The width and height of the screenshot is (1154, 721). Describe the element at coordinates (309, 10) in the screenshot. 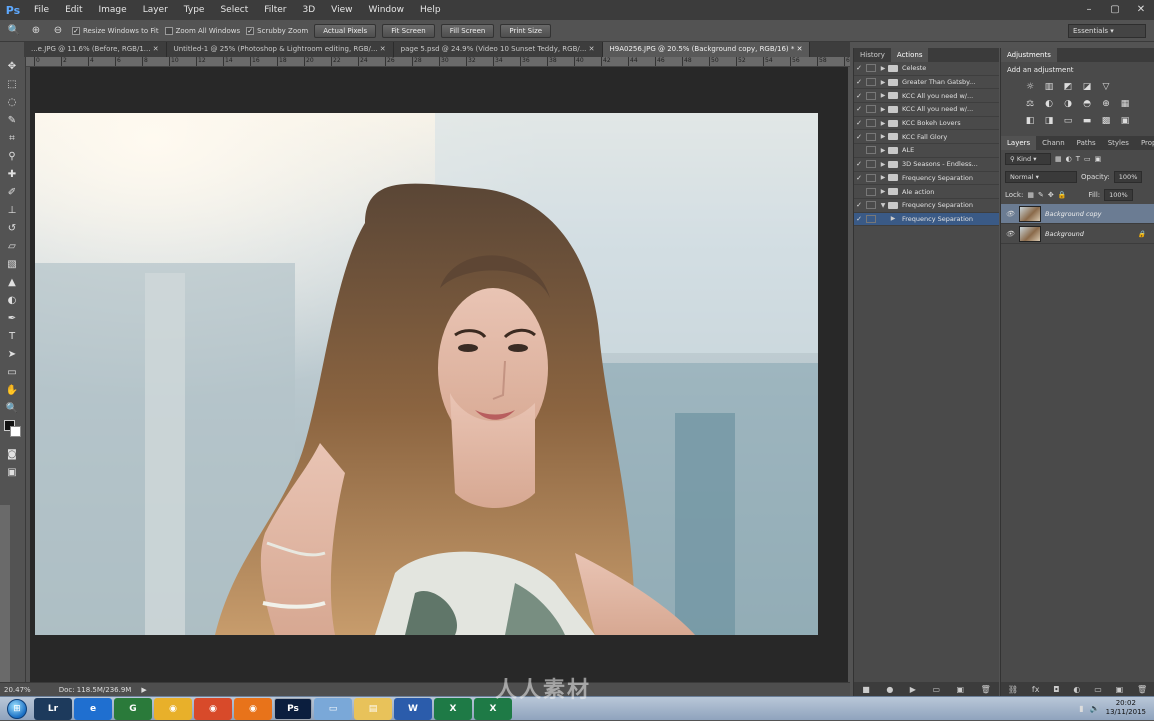

I see `menu-item-3d: 3D` at that location.